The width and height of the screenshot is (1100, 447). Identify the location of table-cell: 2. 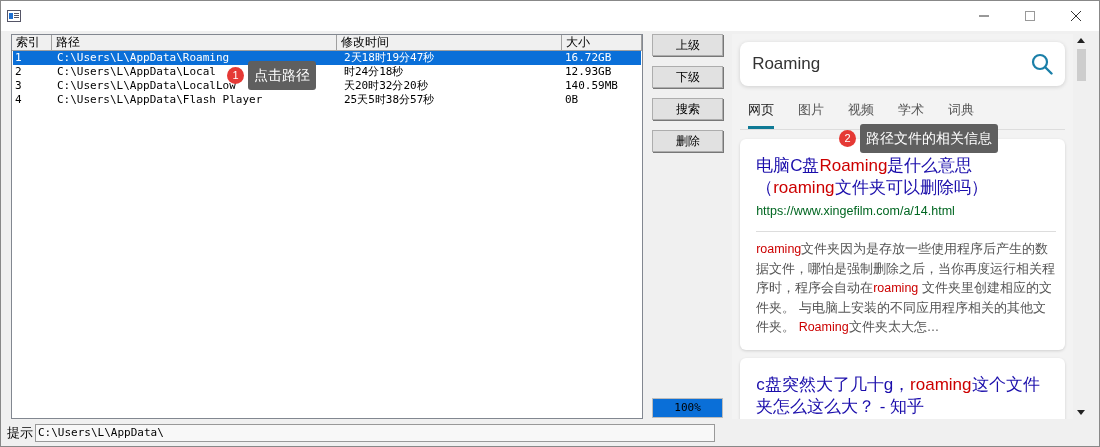
(18, 71).